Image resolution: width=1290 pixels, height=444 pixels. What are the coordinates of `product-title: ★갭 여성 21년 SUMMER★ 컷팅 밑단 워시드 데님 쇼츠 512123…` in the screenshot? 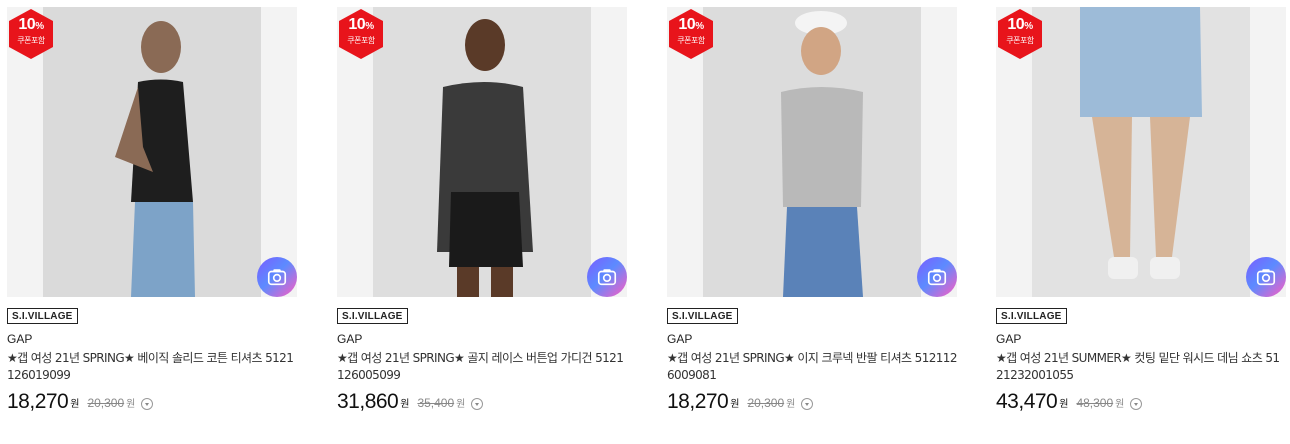 It's located at (1141, 367).